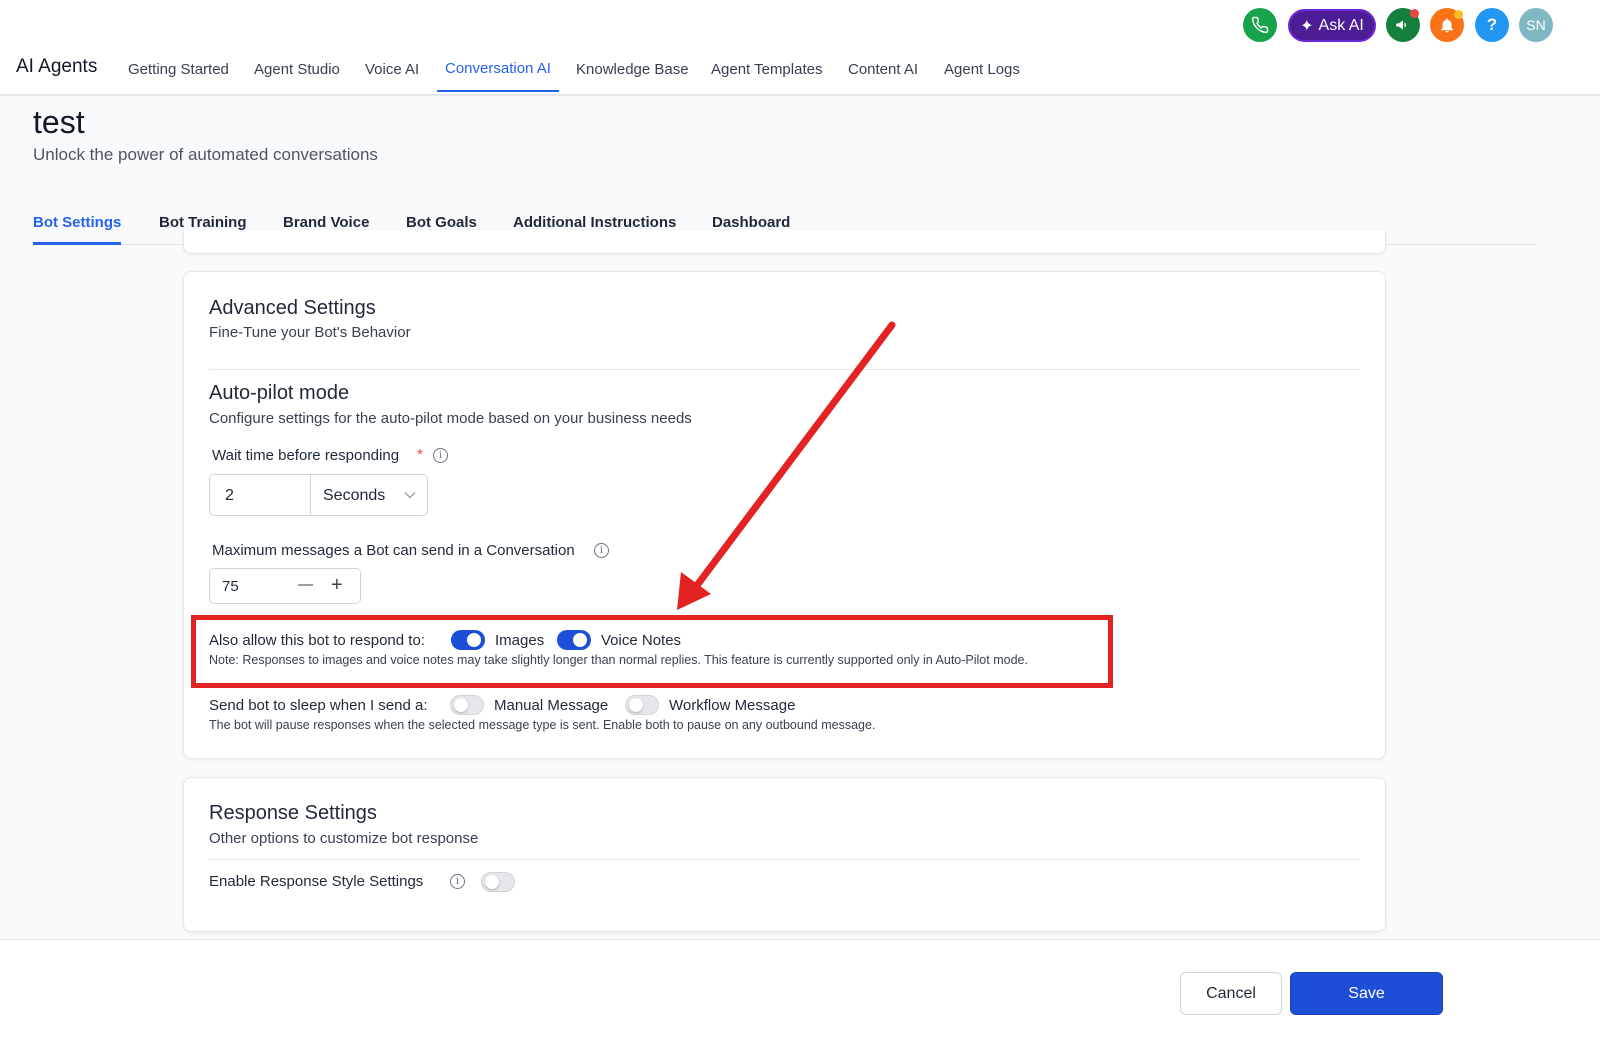  Describe the element at coordinates (1366, 993) in the screenshot. I see `save-button: Save` at that location.